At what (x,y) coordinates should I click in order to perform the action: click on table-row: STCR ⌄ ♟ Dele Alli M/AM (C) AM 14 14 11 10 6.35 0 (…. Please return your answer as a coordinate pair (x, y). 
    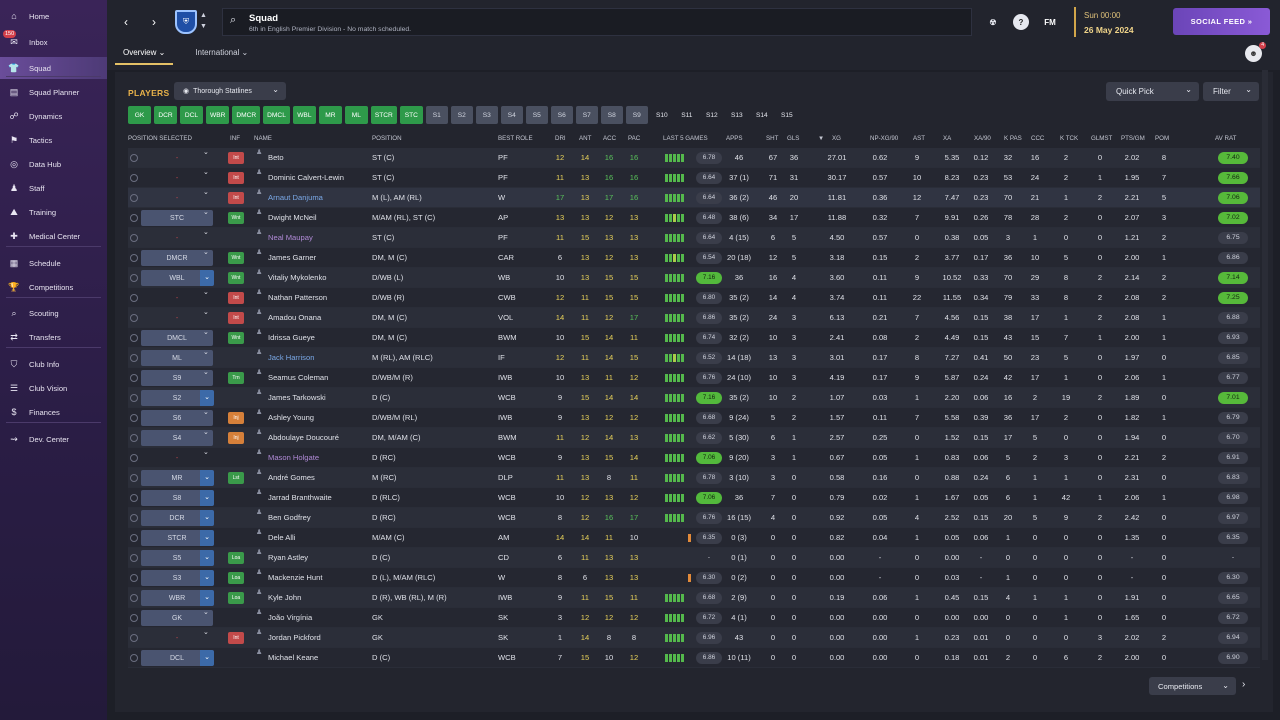
    Looking at the image, I should click on (694, 538).